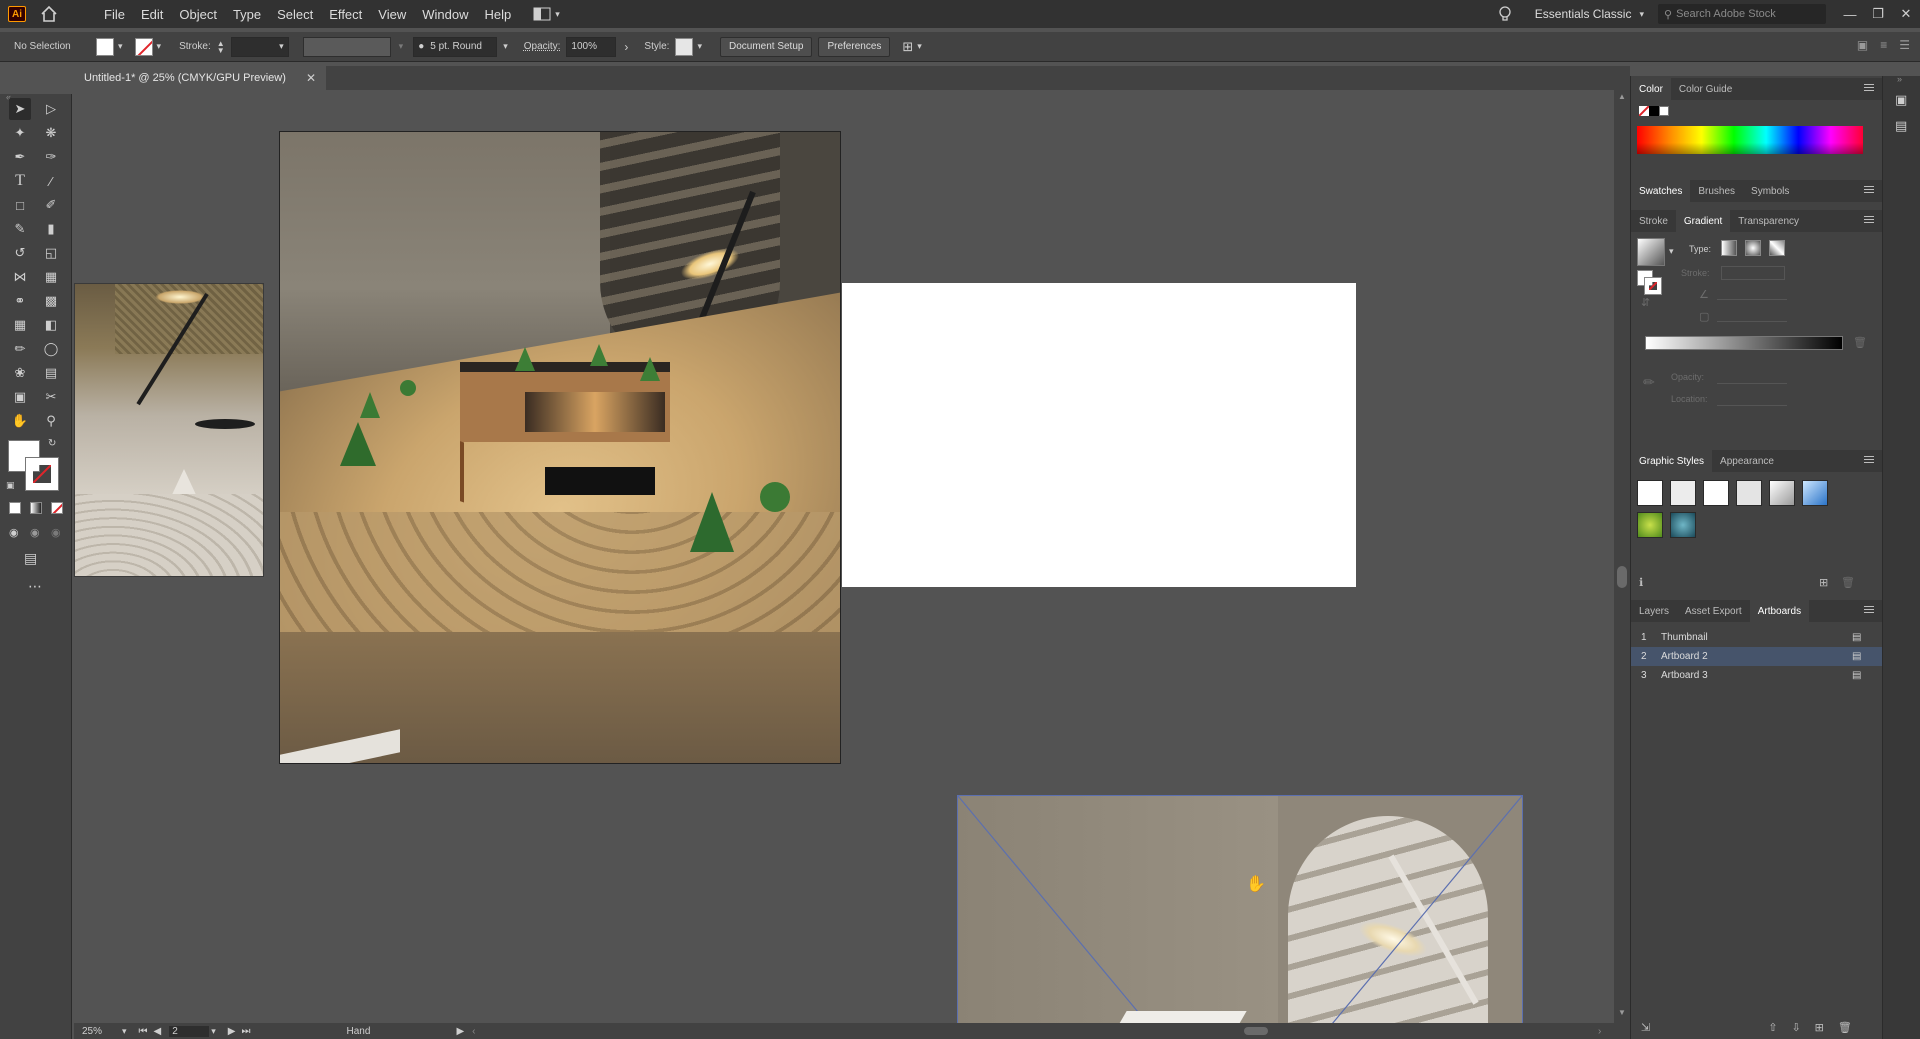 The height and width of the screenshot is (1039, 1920). I want to click on selection-tool-icon: ➤, so click(20, 109).